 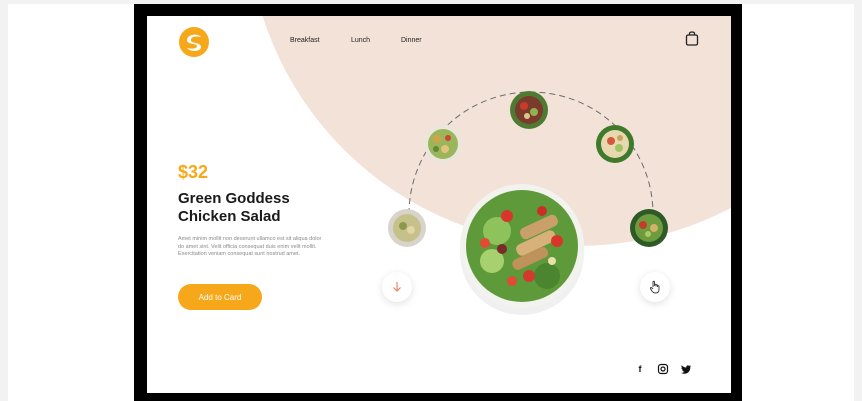 I want to click on arrow-down-icon, so click(x=397, y=287).